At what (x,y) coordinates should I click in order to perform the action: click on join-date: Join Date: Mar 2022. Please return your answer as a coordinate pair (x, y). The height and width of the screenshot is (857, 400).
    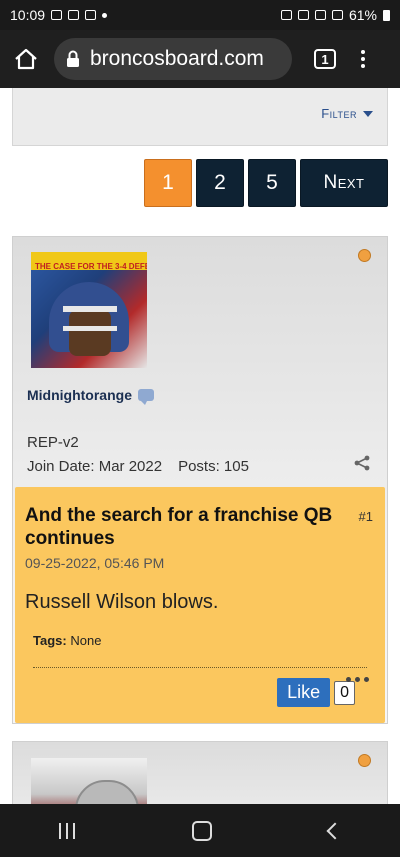
    Looking at the image, I should click on (95, 466).